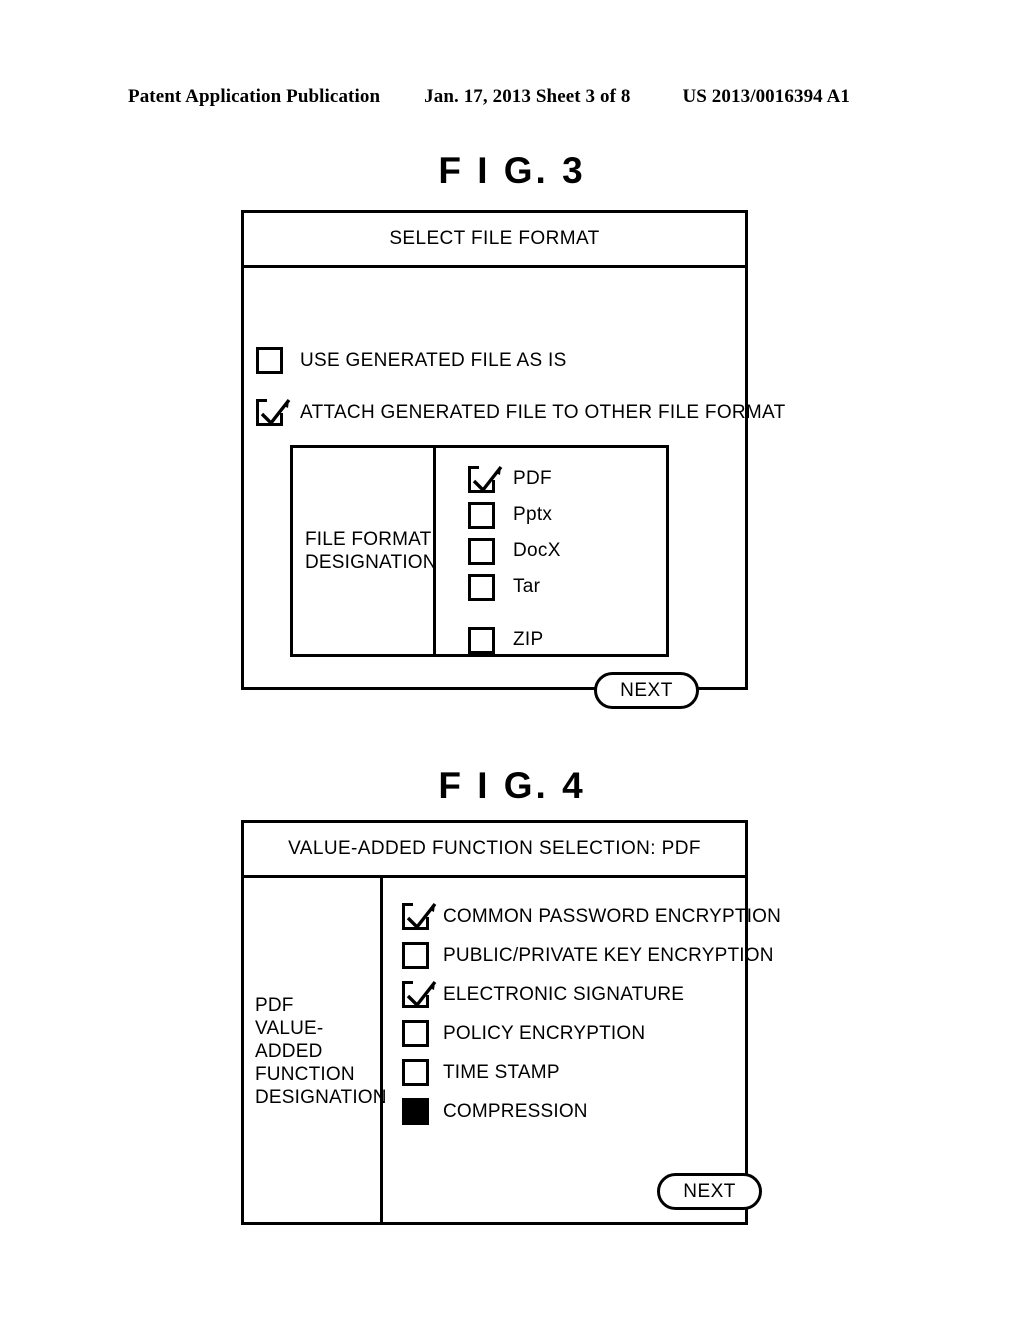 The height and width of the screenshot is (1320, 1024). I want to click on checkbox-pdf, so click(485, 479).